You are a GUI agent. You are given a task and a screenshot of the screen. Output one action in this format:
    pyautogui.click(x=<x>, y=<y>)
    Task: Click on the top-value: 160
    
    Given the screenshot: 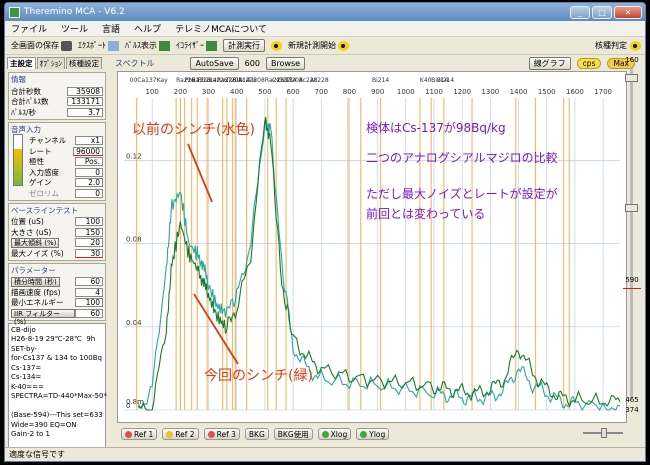 What is the action you would take?
    pyautogui.click(x=632, y=60)
    